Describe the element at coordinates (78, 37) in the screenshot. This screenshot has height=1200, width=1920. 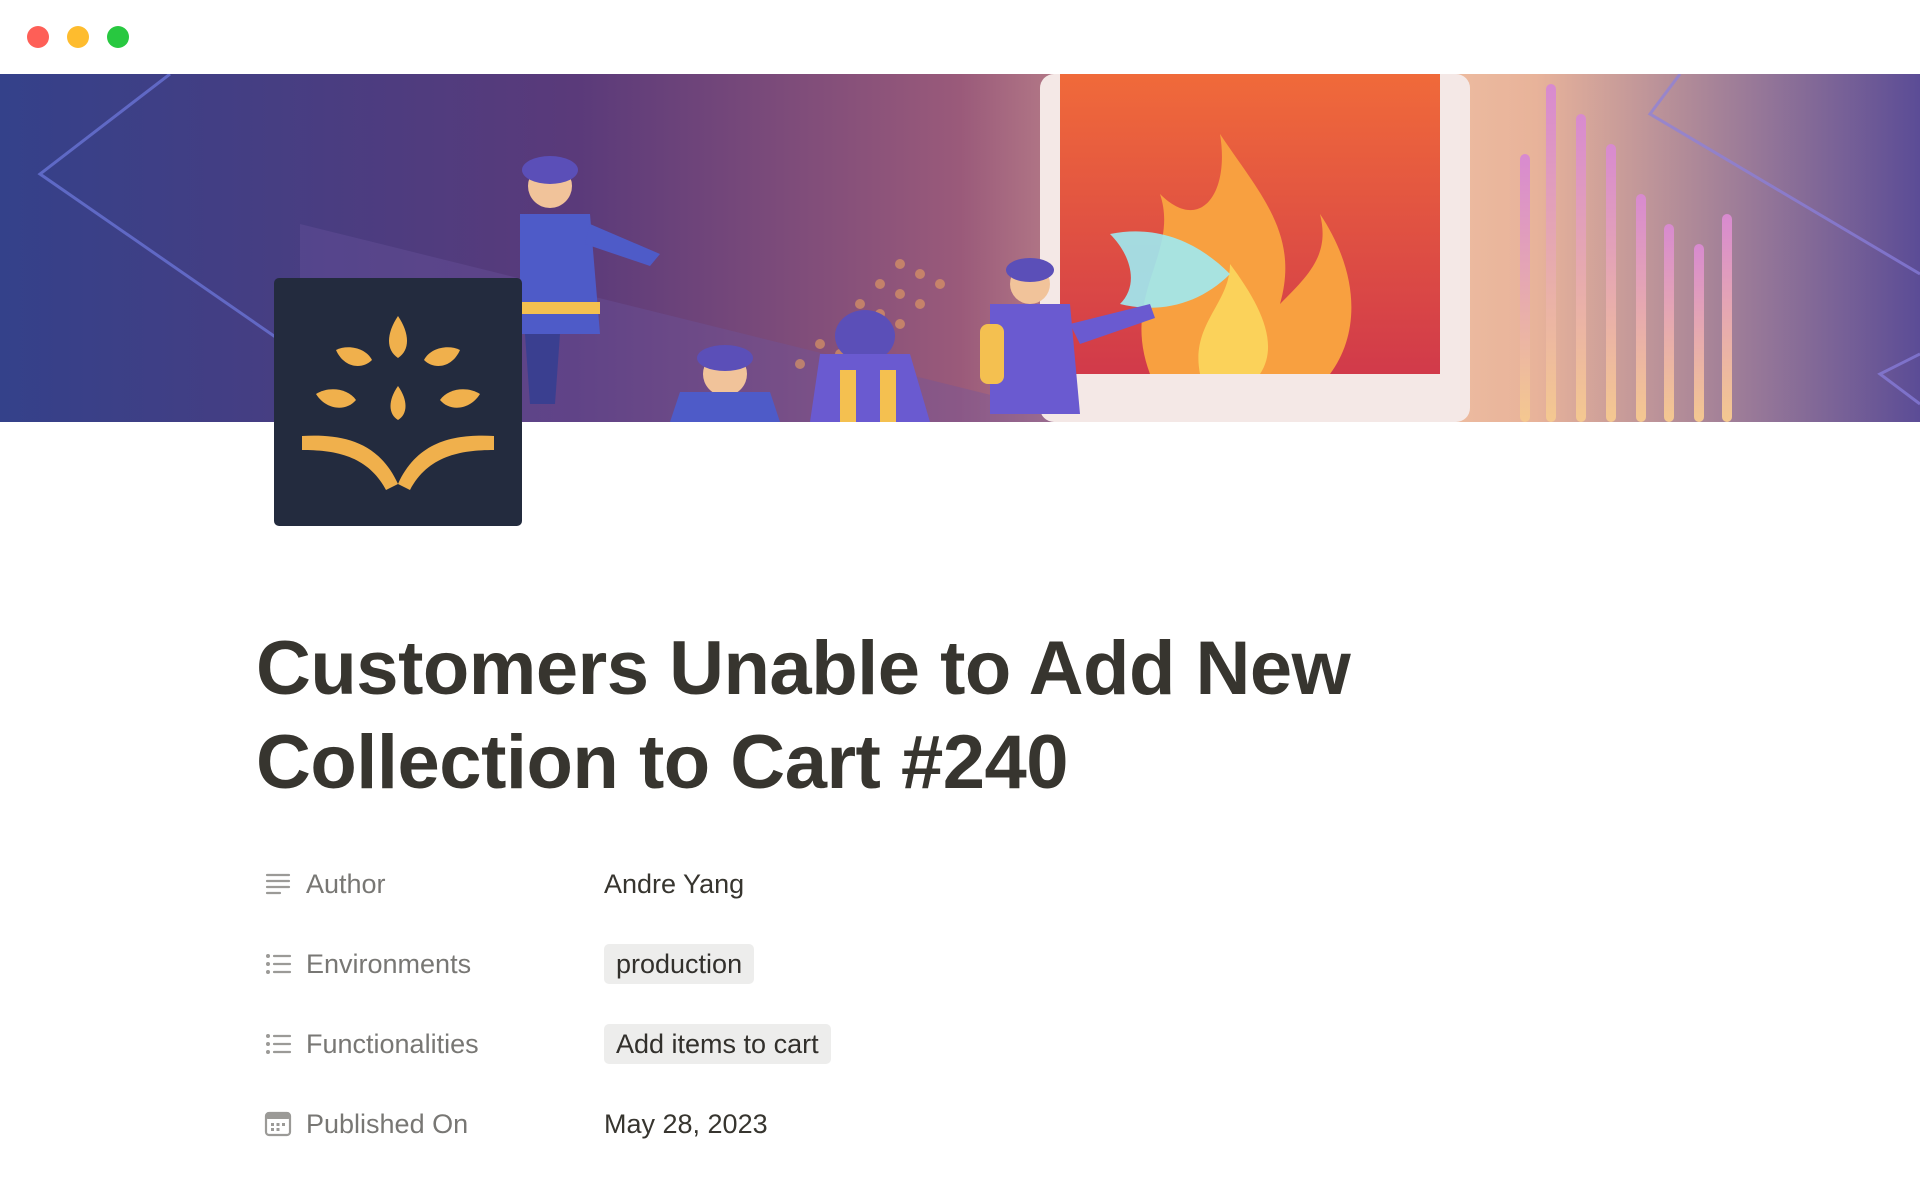
I see `minimize-window-button` at that location.